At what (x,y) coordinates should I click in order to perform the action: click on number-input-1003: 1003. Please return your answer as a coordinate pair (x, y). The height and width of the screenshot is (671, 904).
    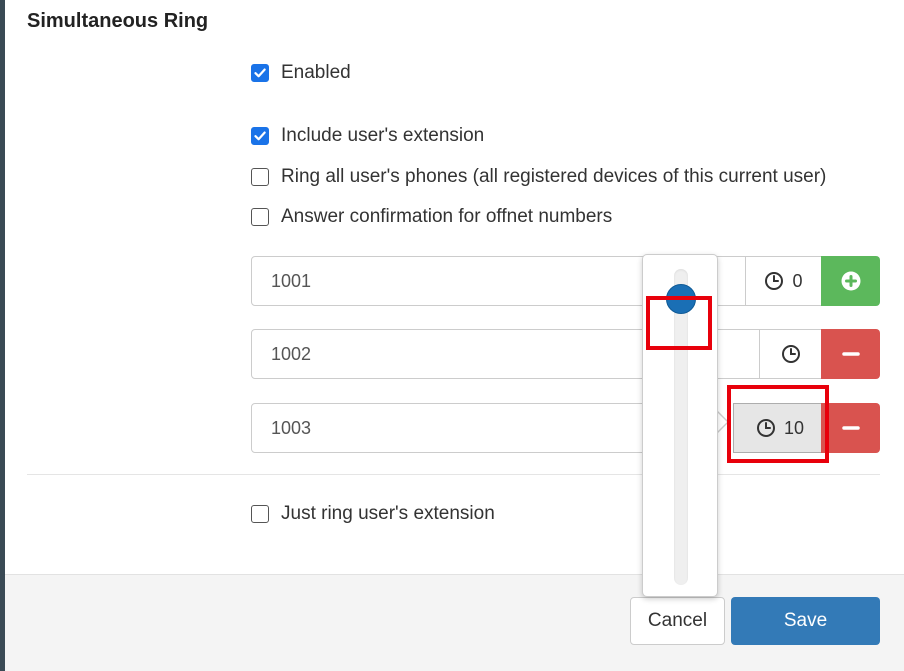
    Looking at the image, I should click on (461, 428).